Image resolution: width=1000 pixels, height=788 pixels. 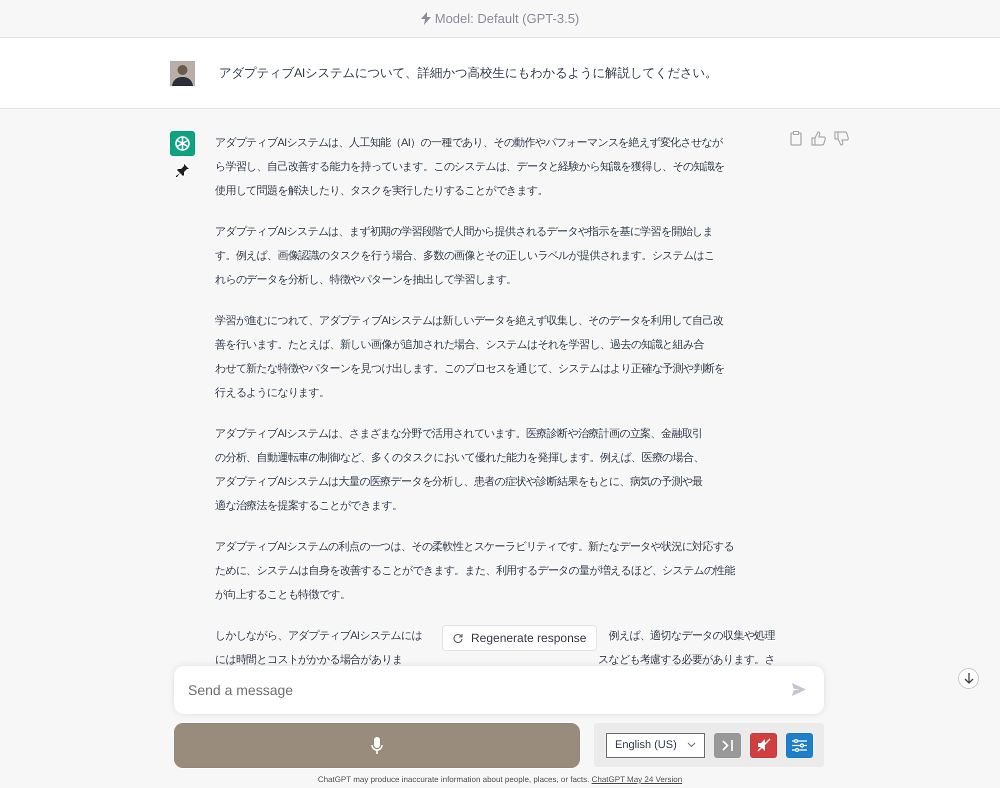 I want to click on response-text-fragment: スなども考慮する必要があります。さ, so click(x=686, y=660).